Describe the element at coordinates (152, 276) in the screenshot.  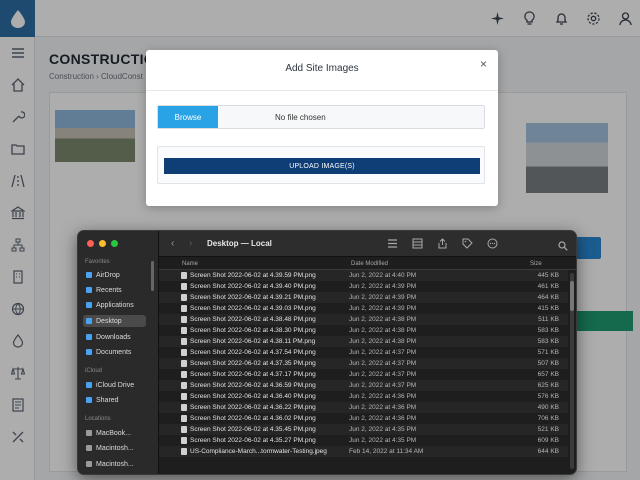
I see `sidebar-scrollbar` at that location.